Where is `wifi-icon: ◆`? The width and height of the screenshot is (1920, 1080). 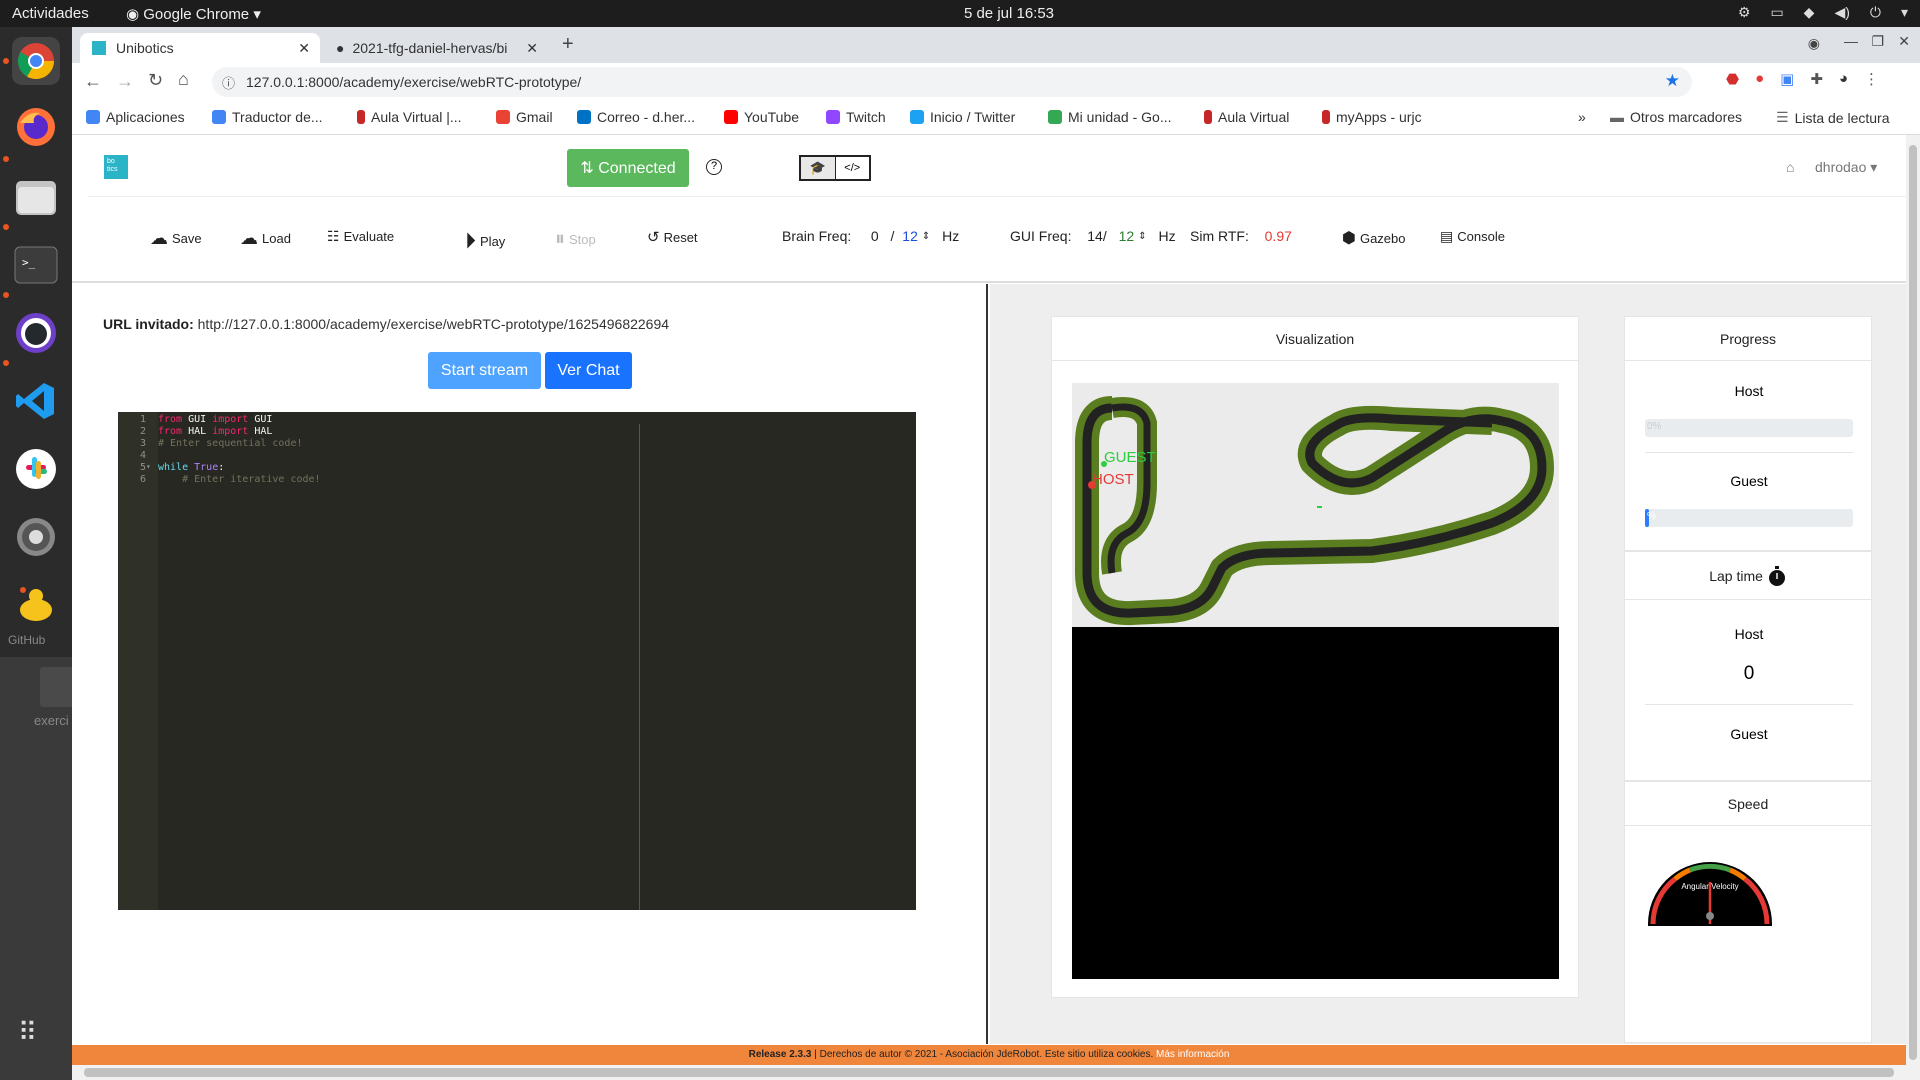
wifi-icon: ◆ is located at coordinates (1809, 12).